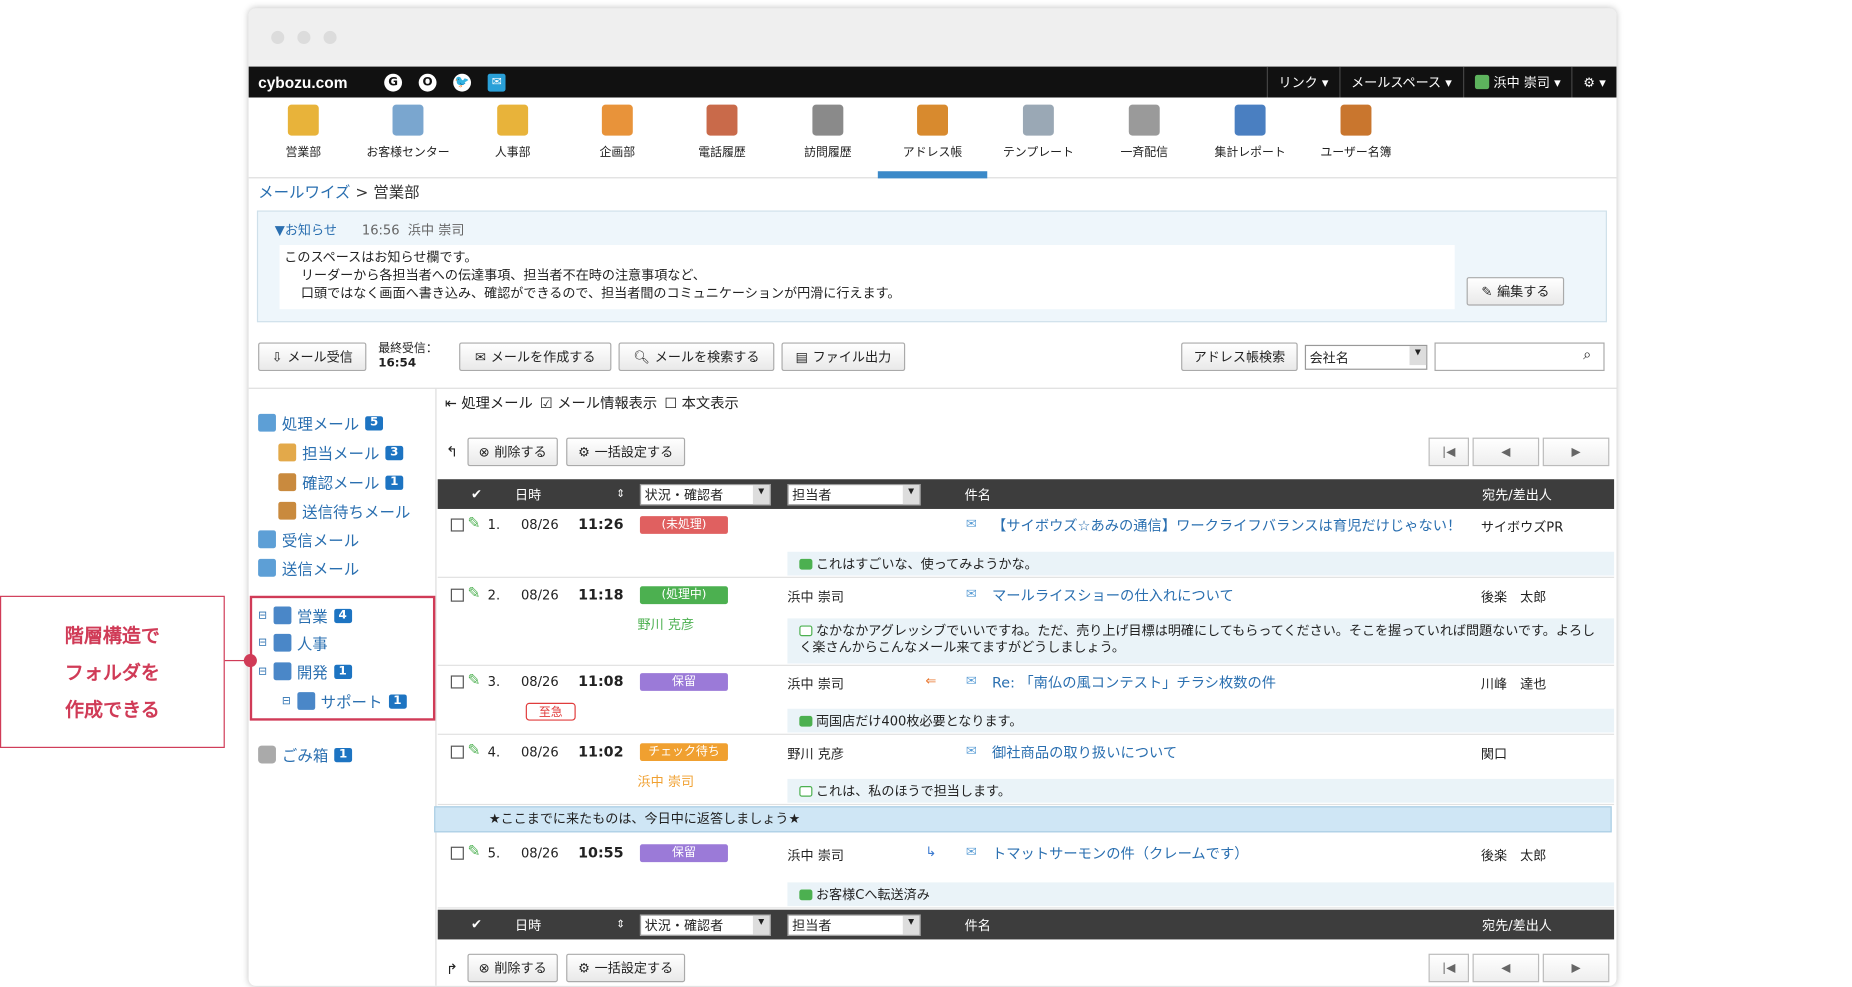 The image size is (1852, 987). What do you see at coordinates (305, 754) in the screenshot?
I see `sidebar-item-trash: ごみ箱 1` at bounding box center [305, 754].